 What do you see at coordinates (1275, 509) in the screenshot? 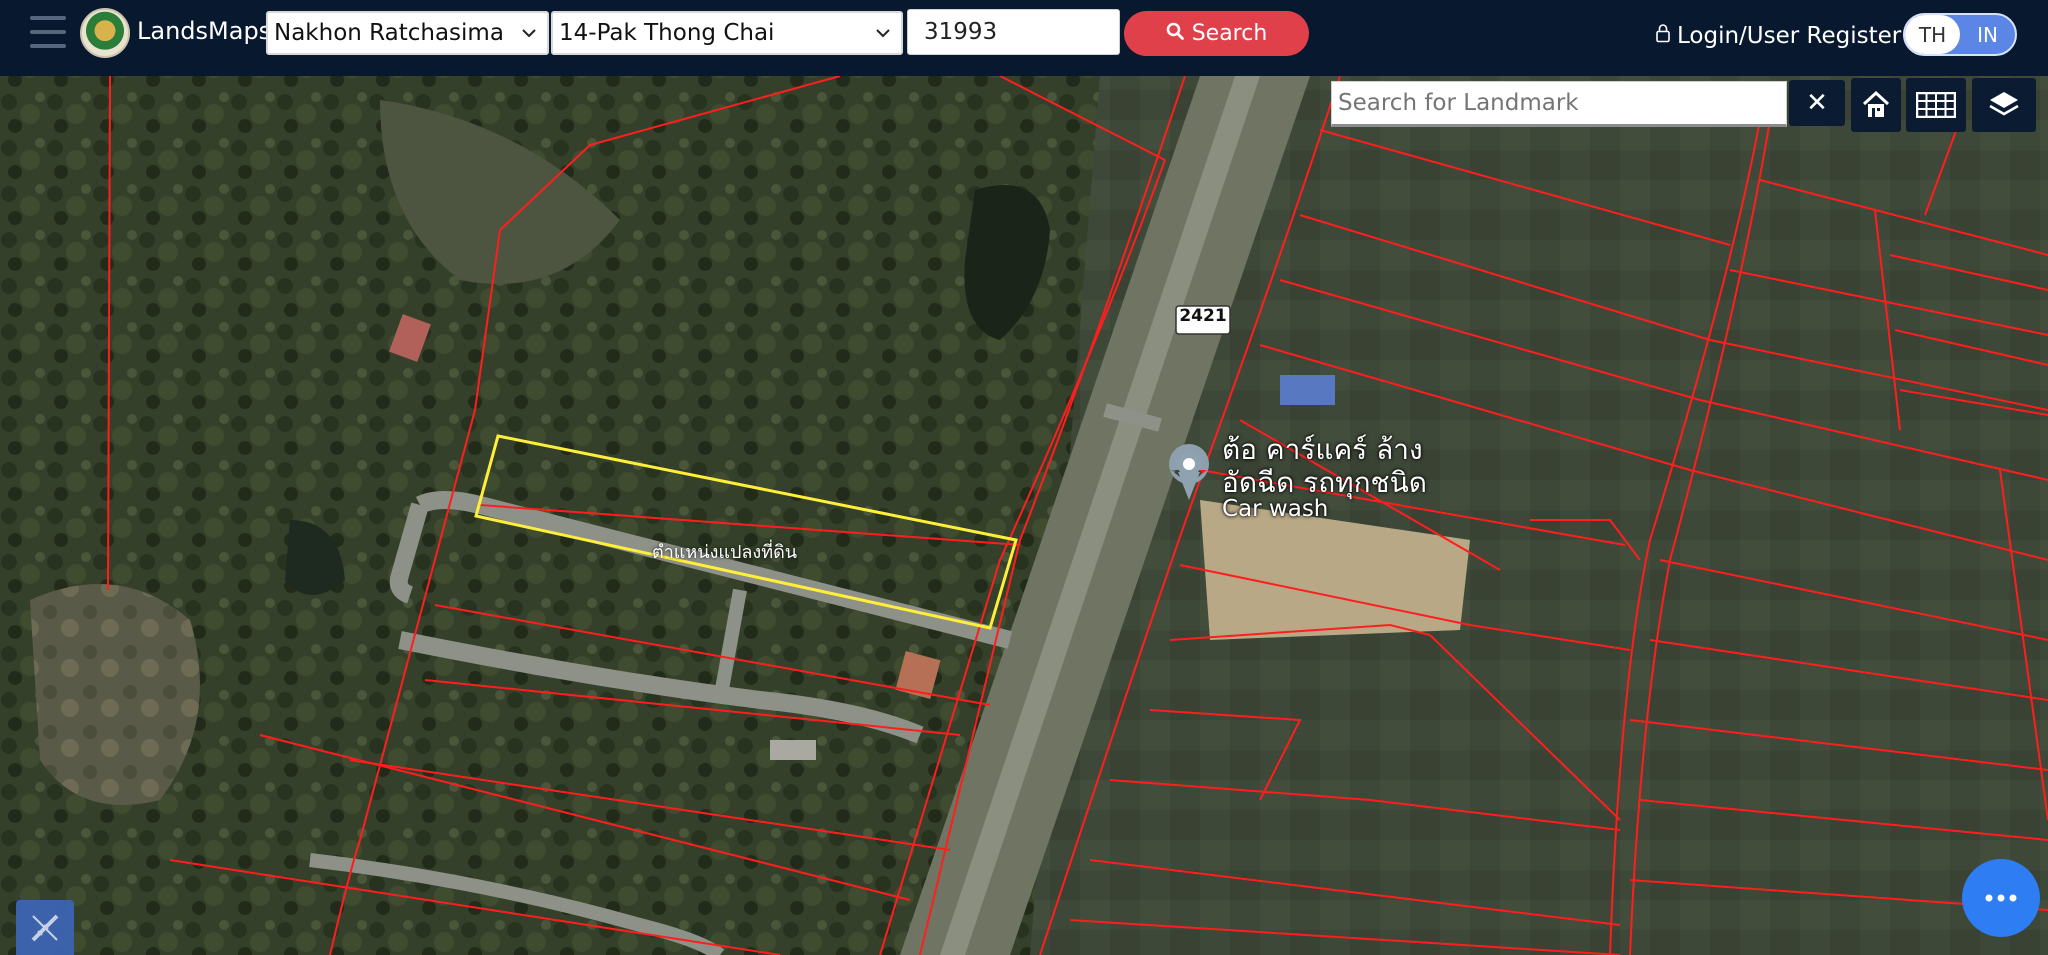
I see `poi-category-label: Car wash` at bounding box center [1275, 509].